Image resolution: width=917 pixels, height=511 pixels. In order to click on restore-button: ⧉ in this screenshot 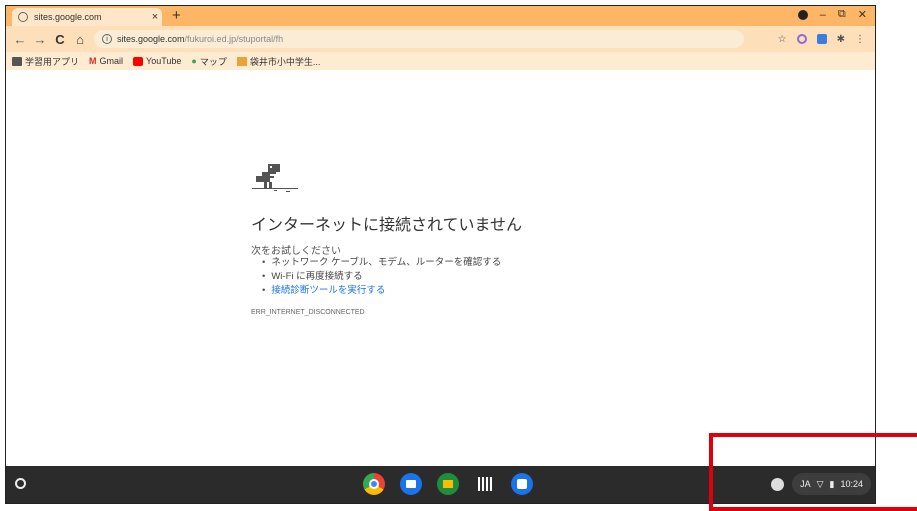, I will do `click(842, 14)`.